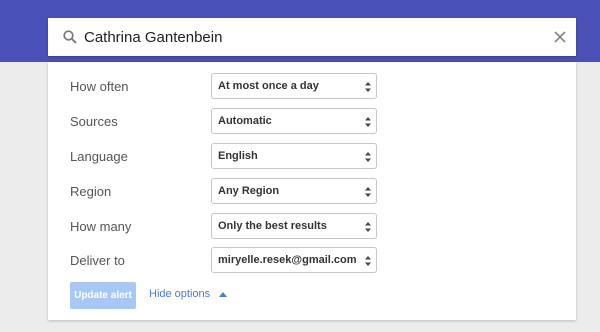 The image size is (600, 332). I want to click on option-row-how-many: How many Only the best results, so click(312, 226).